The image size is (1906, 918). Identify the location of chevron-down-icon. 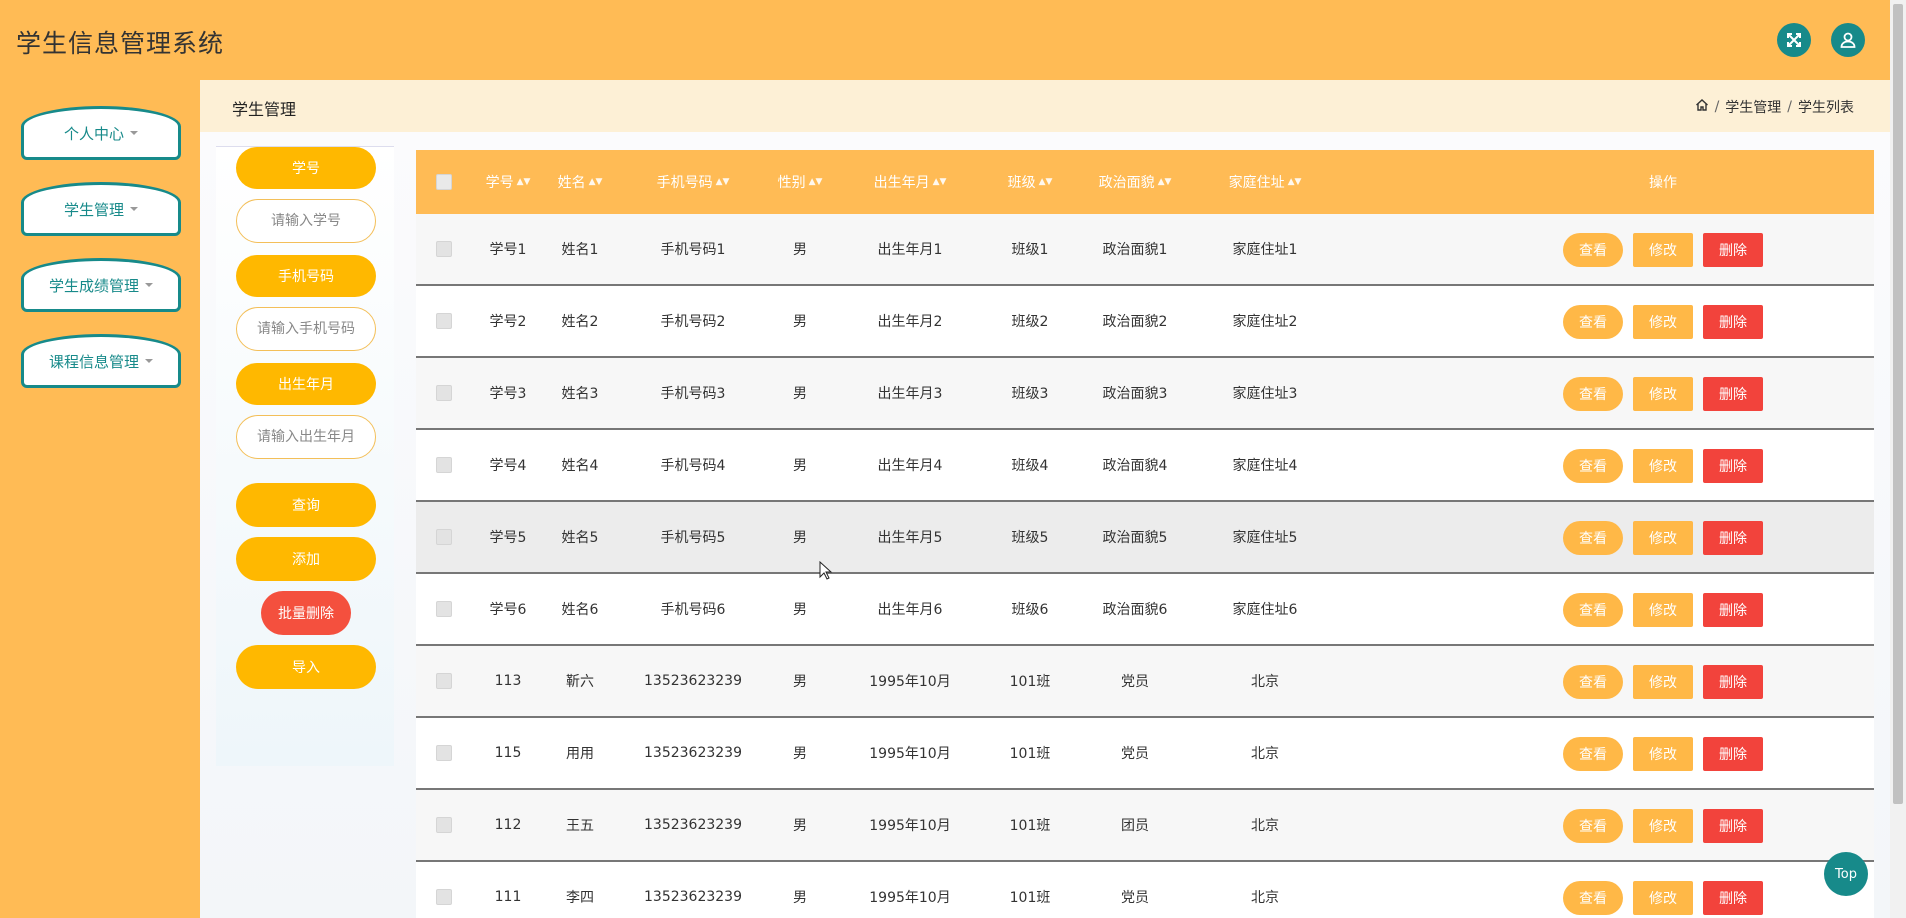
(149, 285).